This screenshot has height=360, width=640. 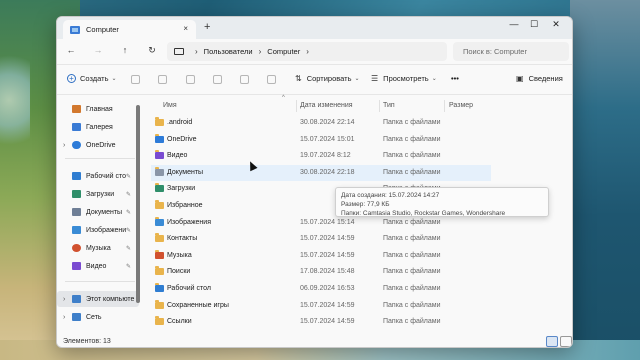 I want to click on music-icon, so click(x=159, y=254).